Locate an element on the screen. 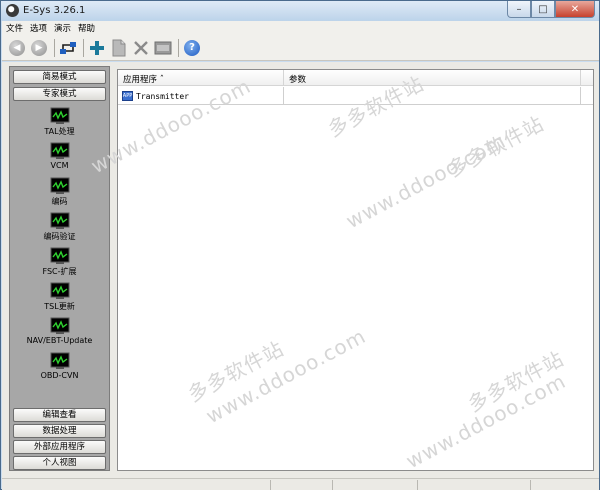  tool-label: FSC-扩展 is located at coordinates (59, 271).